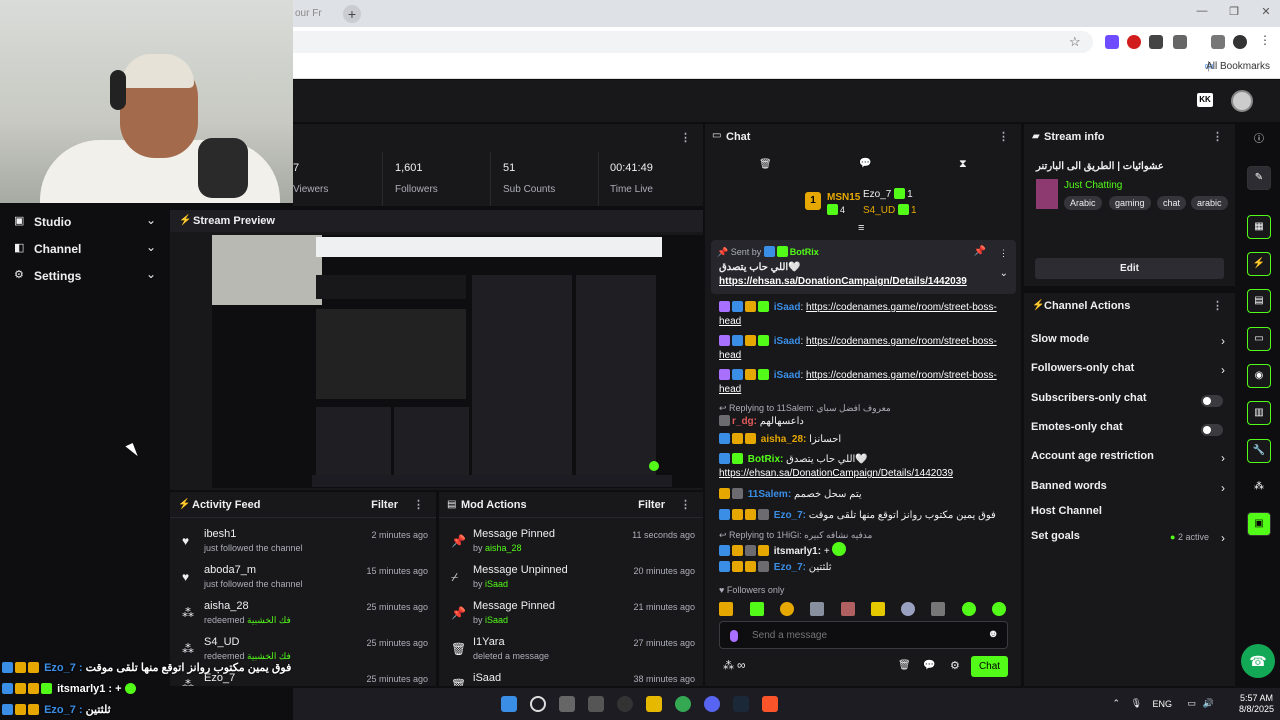 The width and height of the screenshot is (1280, 720). I want to click on chat-message-input, so click(862, 635).